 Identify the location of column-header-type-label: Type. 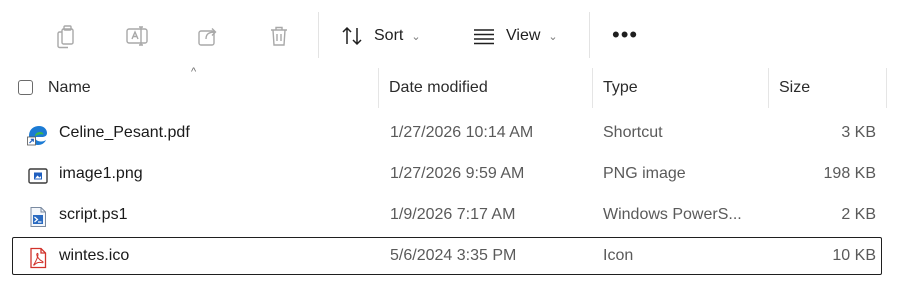
(620, 87).